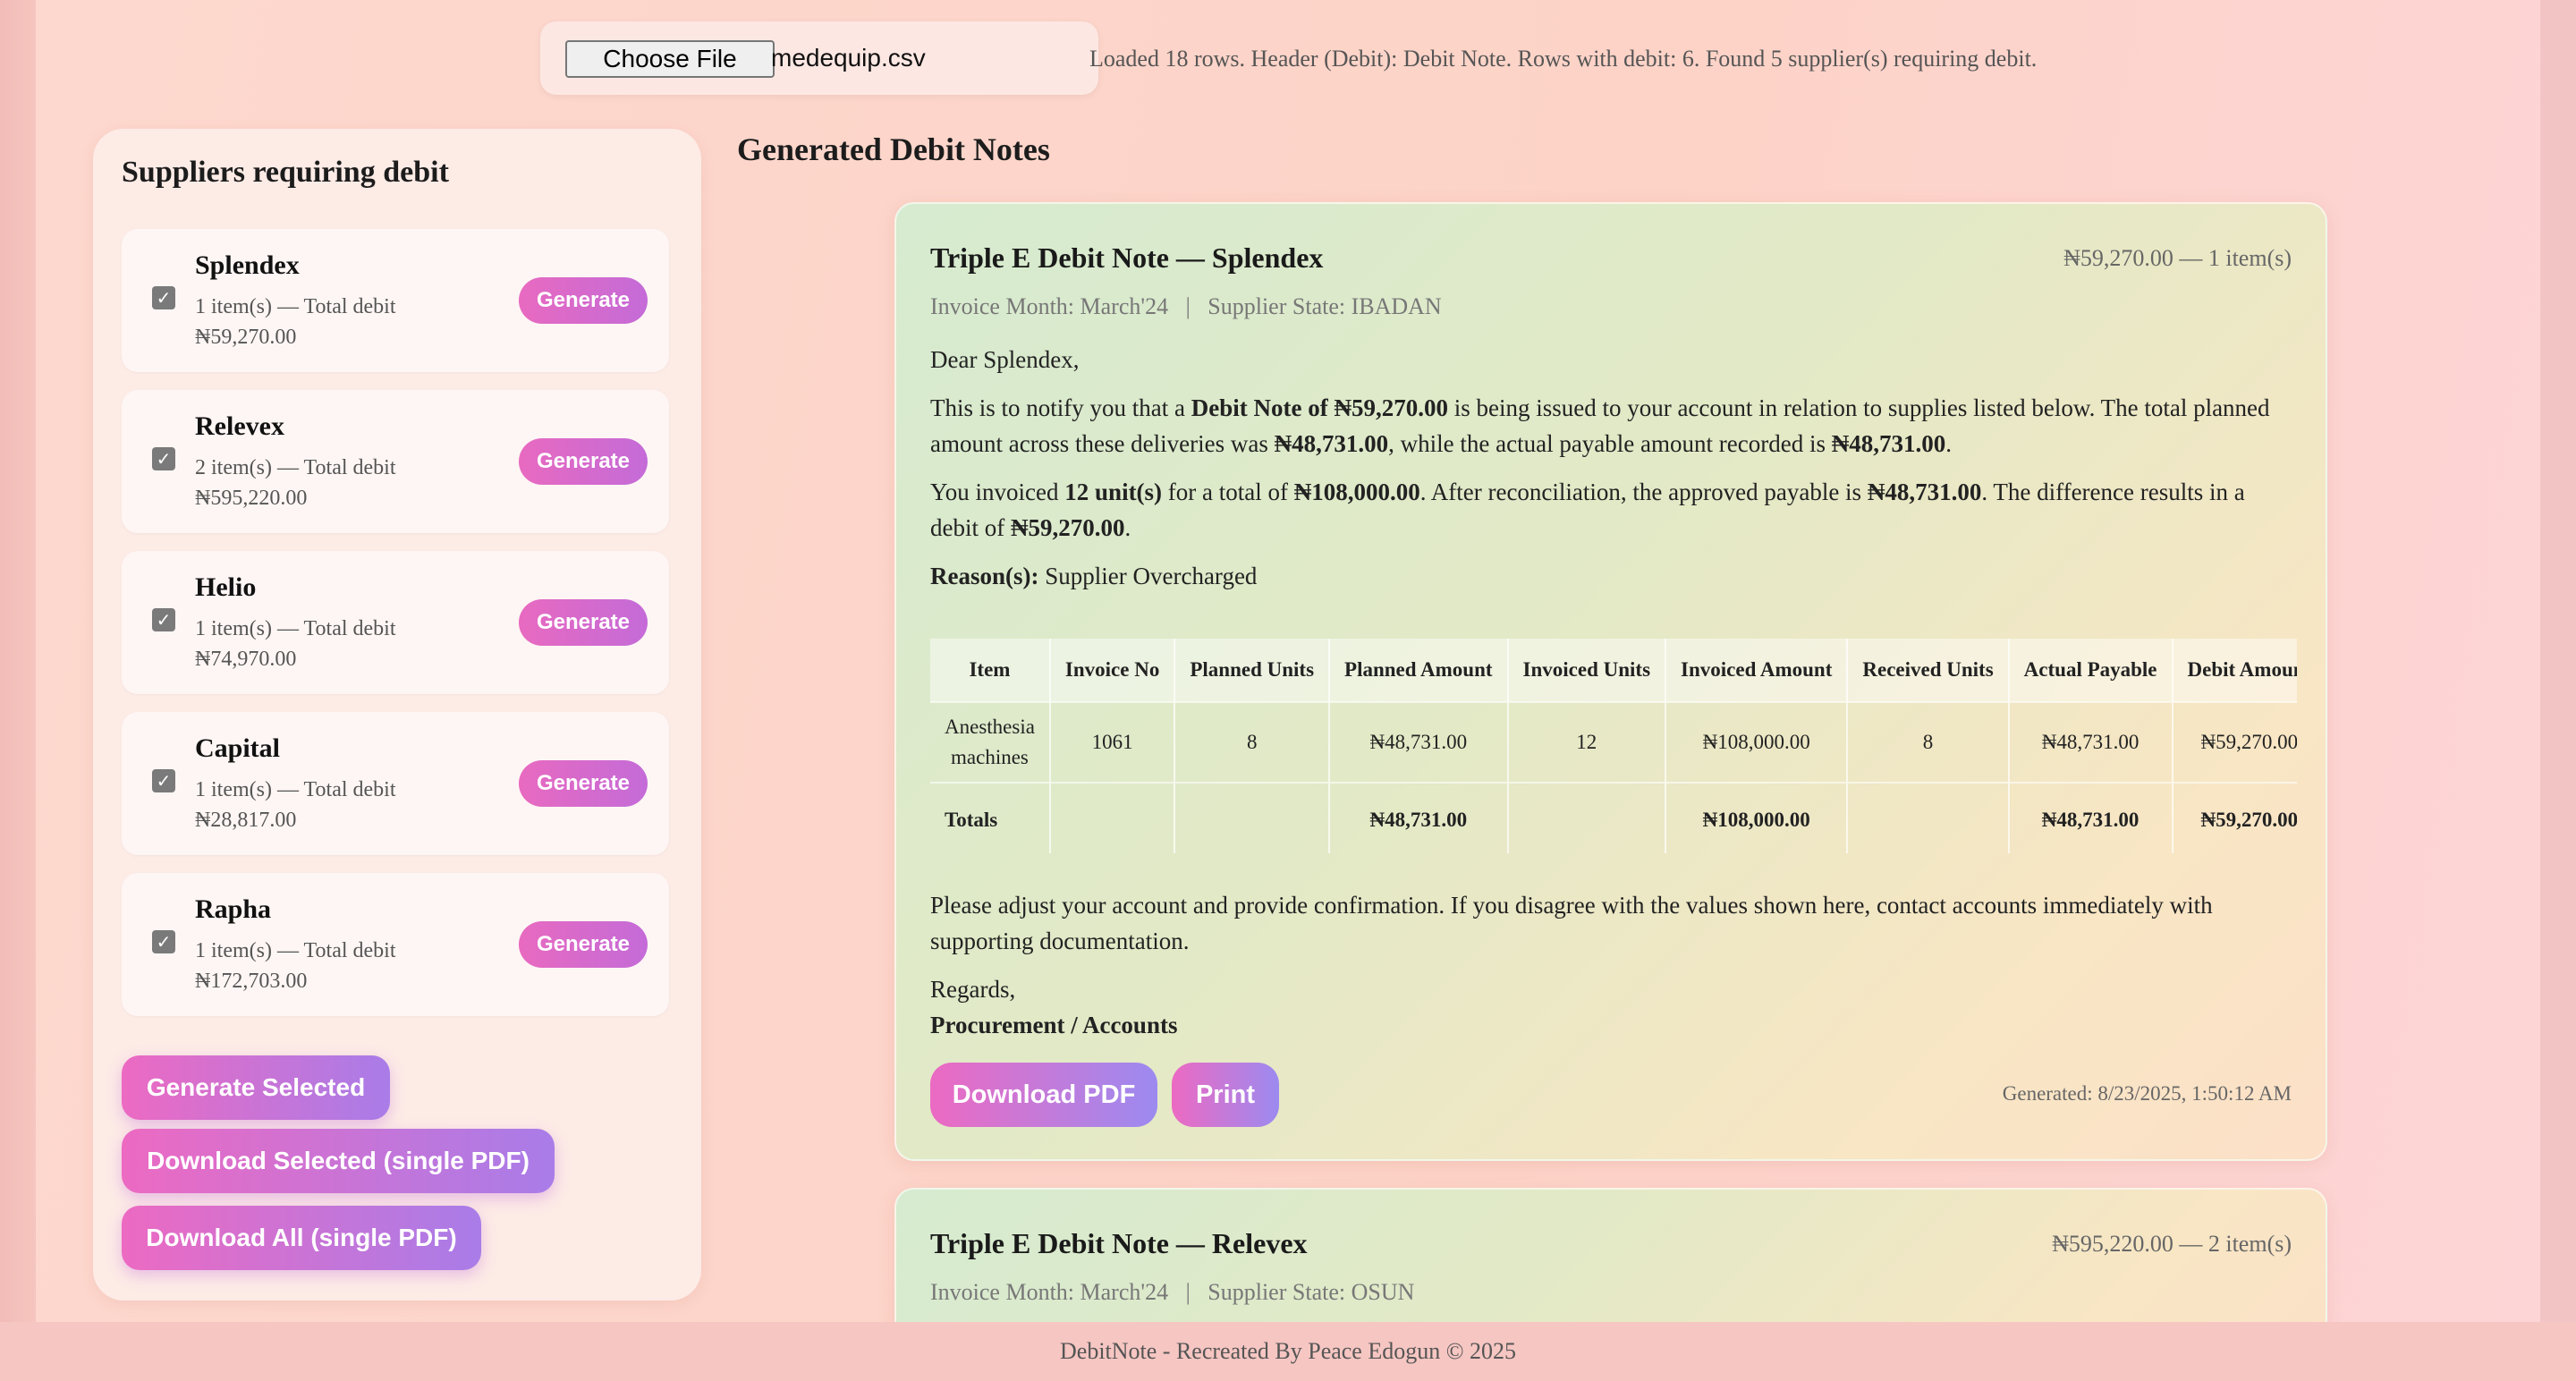 This screenshot has height=1381, width=2576. What do you see at coordinates (1252, 670) in the screenshot?
I see `column-header: Planned Units` at bounding box center [1252, 670].